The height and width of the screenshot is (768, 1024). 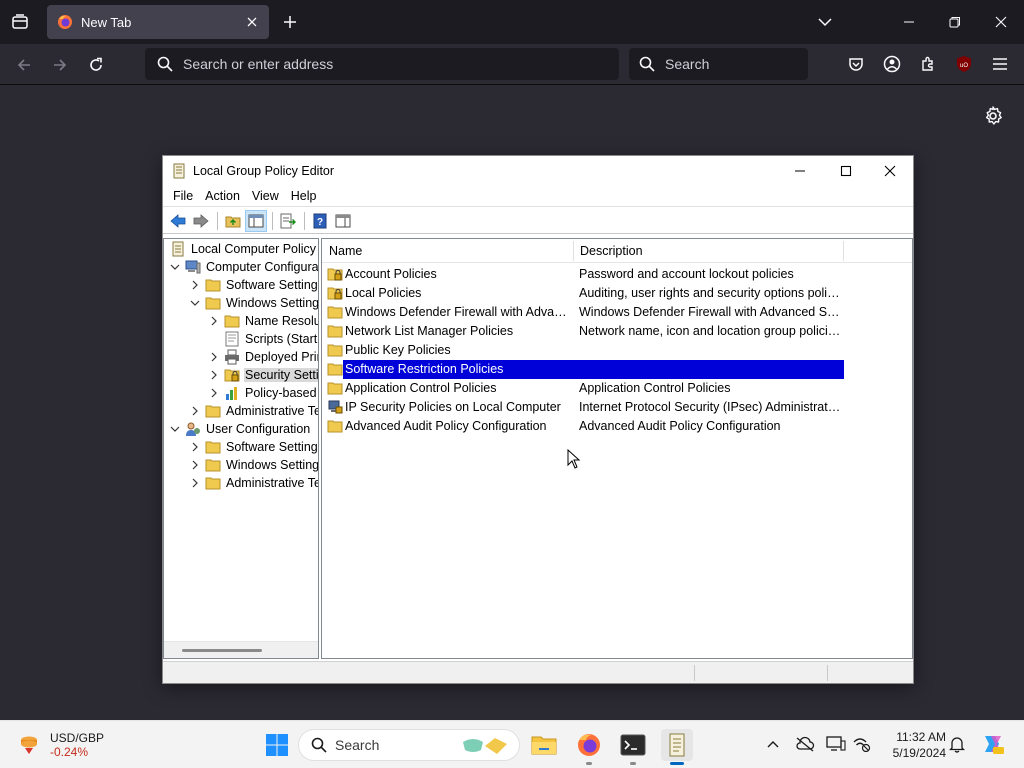 I want to click on column-divider, so click(x=843, y=251).